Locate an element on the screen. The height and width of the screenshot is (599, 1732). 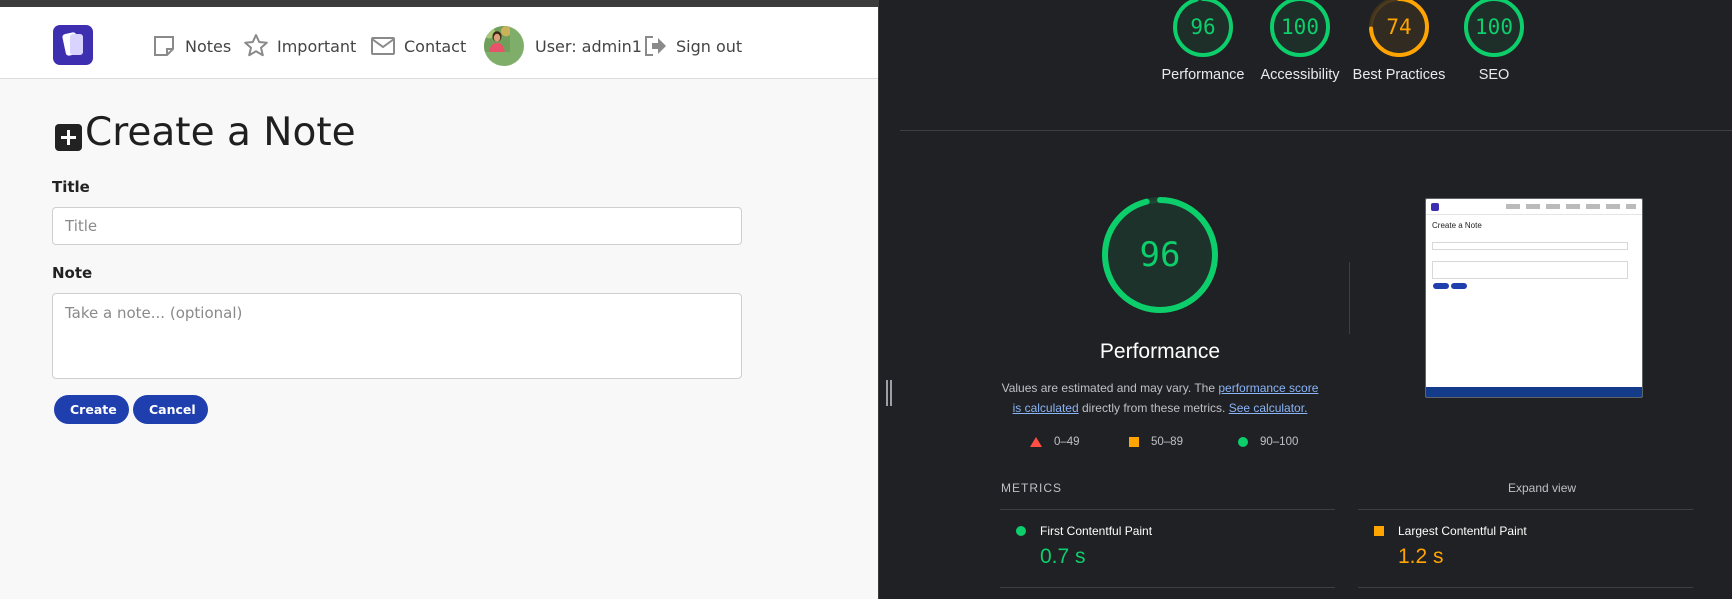
nav-signout-link: Sign out is located at coordinates (692, 46).